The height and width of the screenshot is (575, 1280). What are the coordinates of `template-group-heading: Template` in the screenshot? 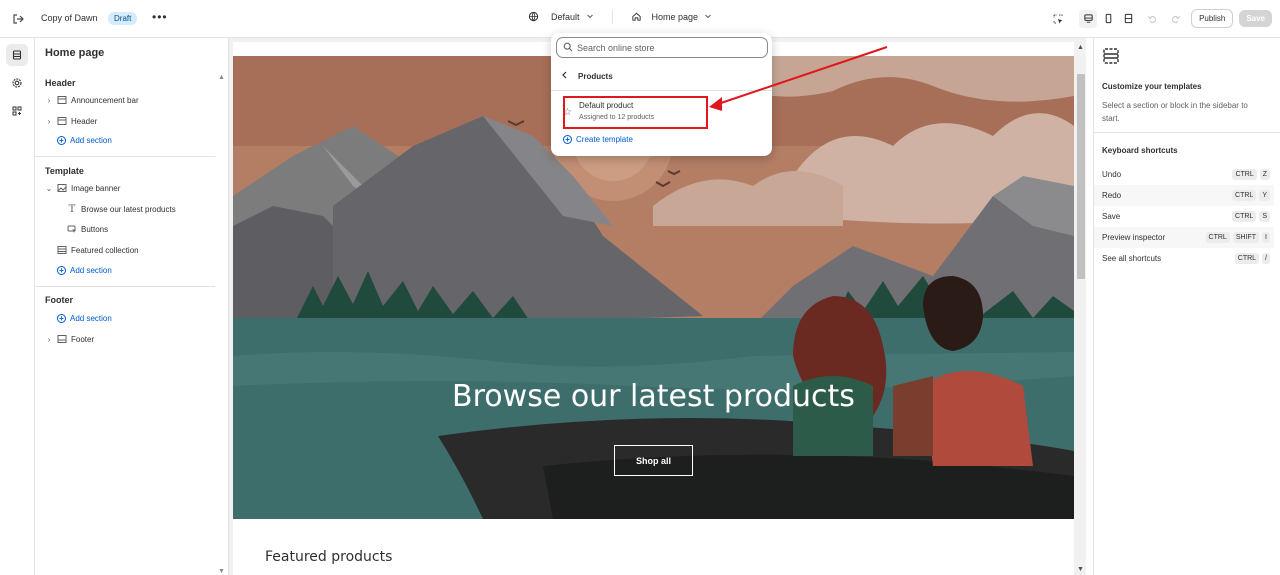 It's located at (64, 171).